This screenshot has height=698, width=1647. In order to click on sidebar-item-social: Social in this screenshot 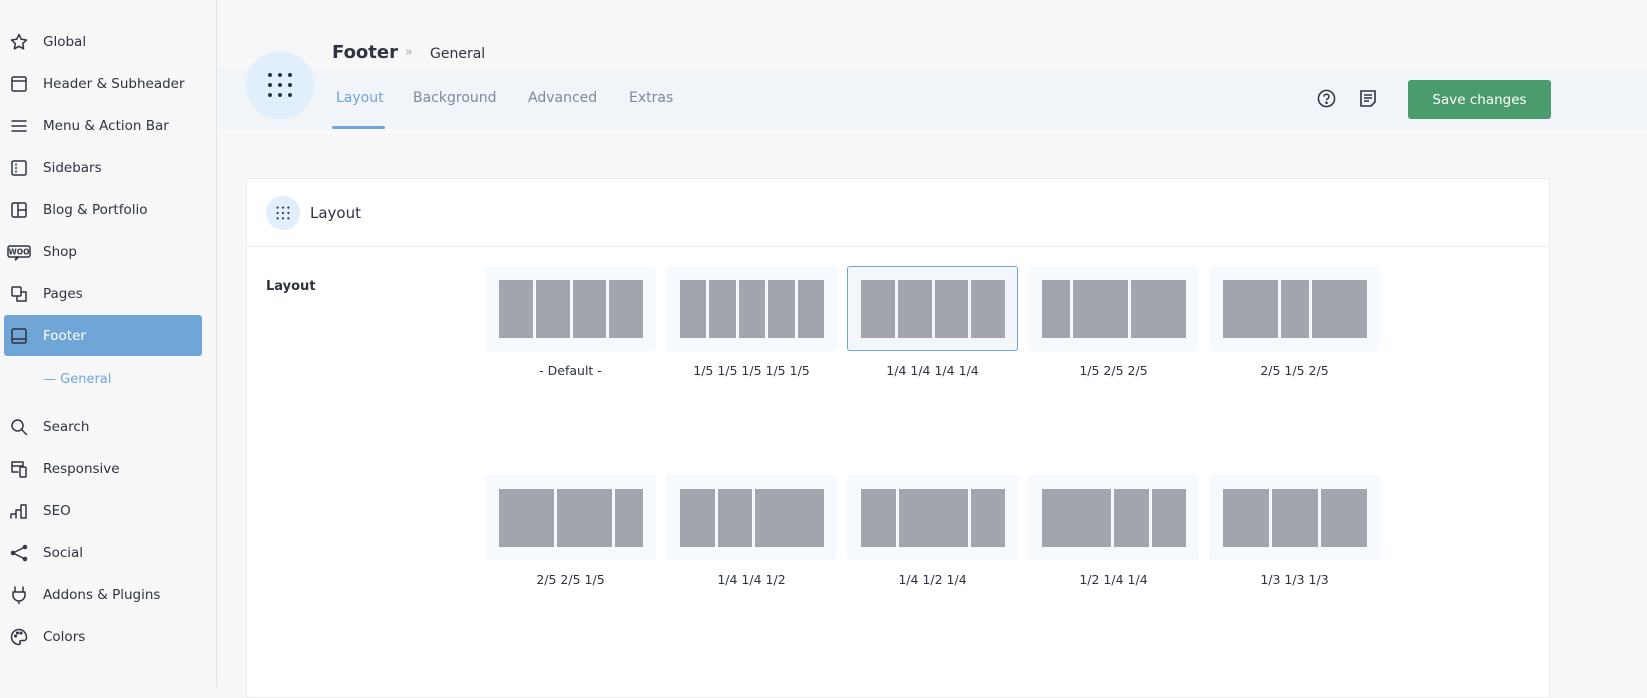, I will do `click(103, 552)`.